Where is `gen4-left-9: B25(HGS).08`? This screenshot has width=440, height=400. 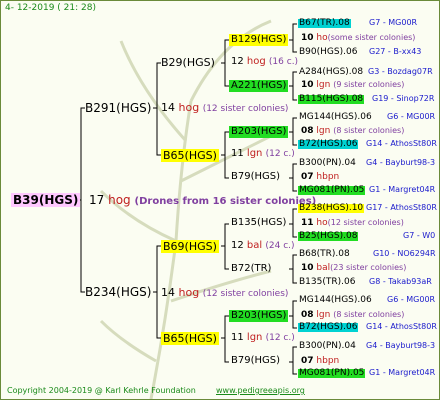
gen4-left-9: B25(HGS).08 is located at coordinates (328, 236).